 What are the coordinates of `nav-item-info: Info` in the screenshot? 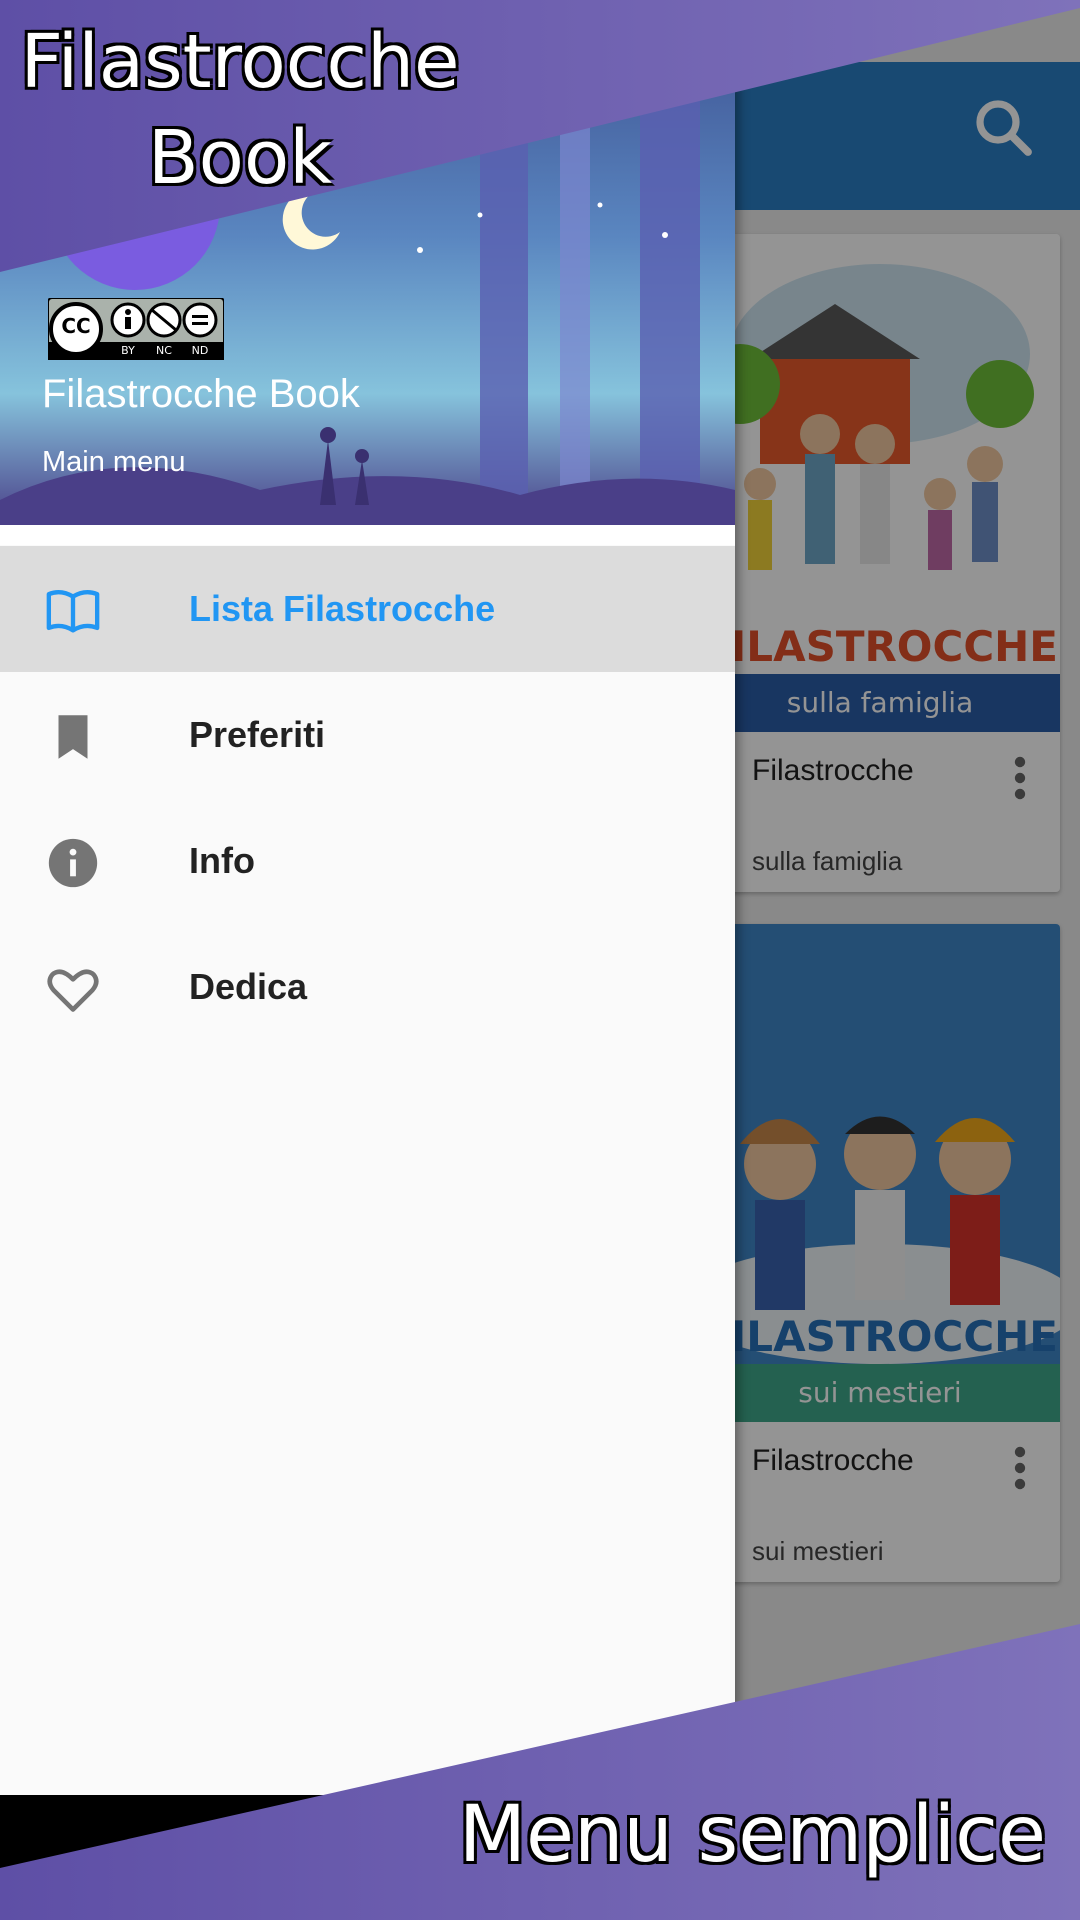 It's located at (367, 861).